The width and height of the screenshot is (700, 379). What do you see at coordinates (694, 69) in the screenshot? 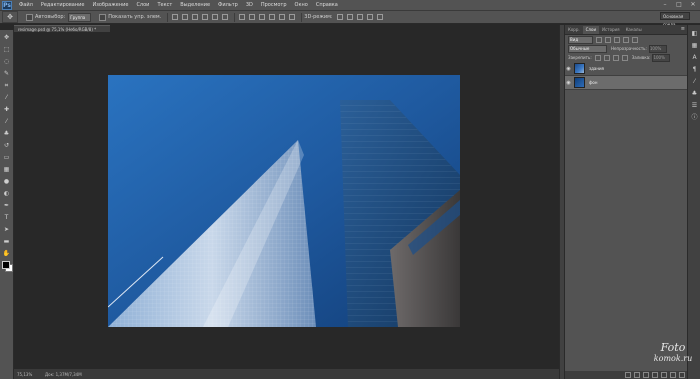
I see `paragraph-panel-icon: ¶` at bounding box center [694, 69].